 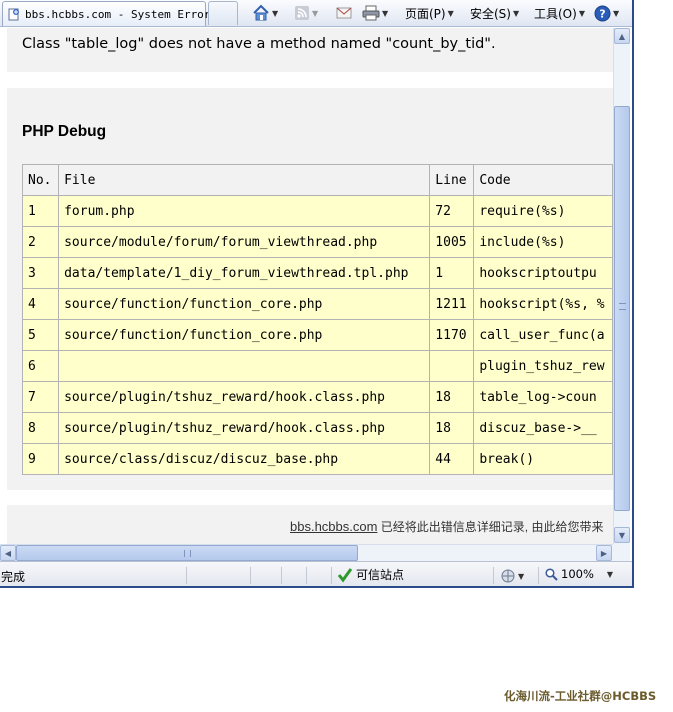 What do you see at coordinates (40, 180) in the screenshot?
I see `column-header: No.` at bounding box center [40, 180].